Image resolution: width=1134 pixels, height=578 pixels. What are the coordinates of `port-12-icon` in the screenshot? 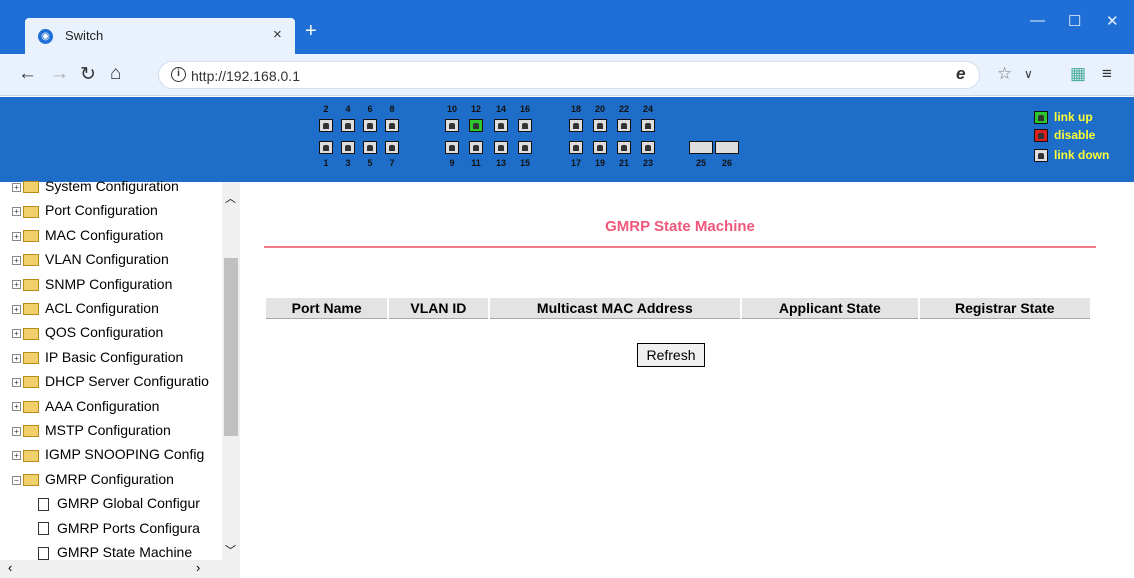 It's located at (476, 125).